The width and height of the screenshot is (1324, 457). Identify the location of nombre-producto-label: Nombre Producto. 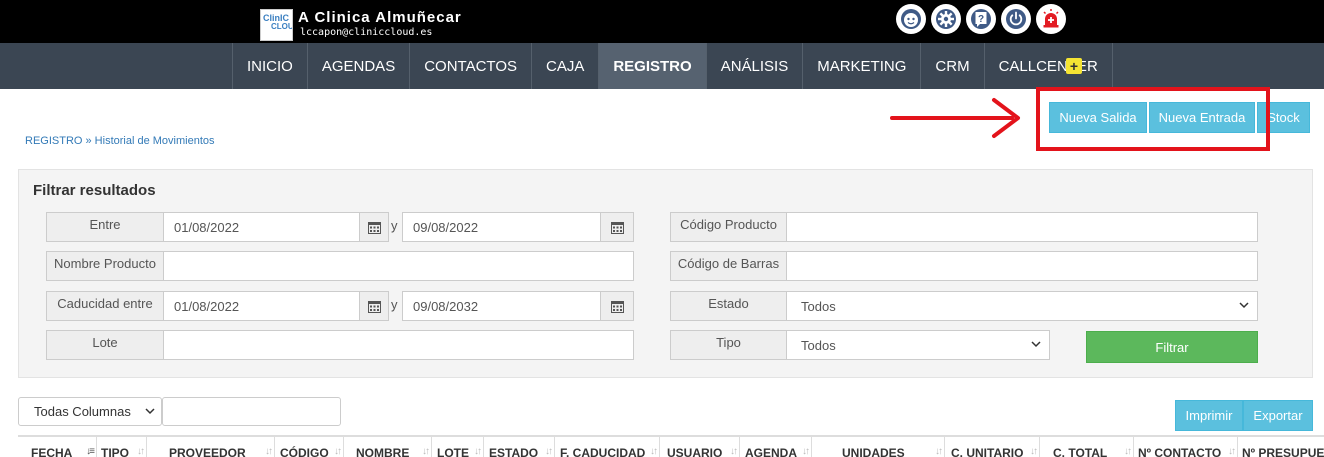
(105, 266).